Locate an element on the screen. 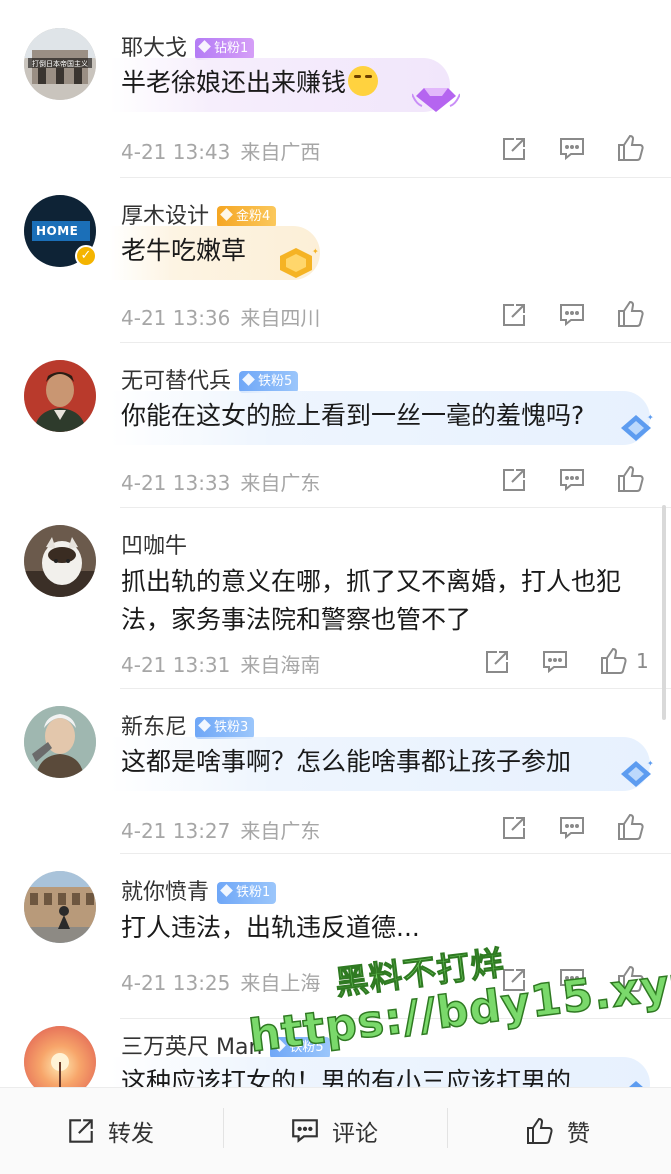 The width and height of the screenshot is (671, 1174). location: 来自四川 is located at coordinates (280, 318).